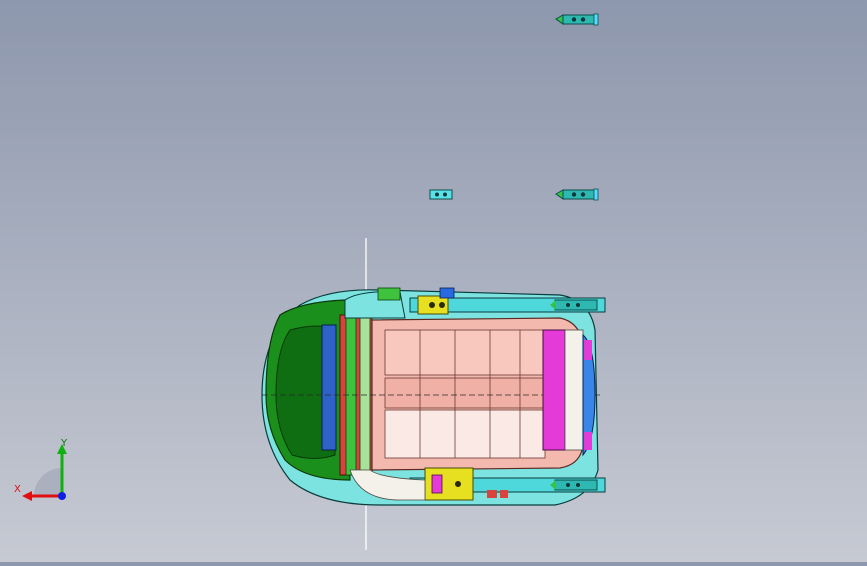 This screenshot has width=867, height=566. What do you see at coordinates (45, 472) in the screenshot?
I see `coordinate-triad: Y X` at bounding box center [45, 472].